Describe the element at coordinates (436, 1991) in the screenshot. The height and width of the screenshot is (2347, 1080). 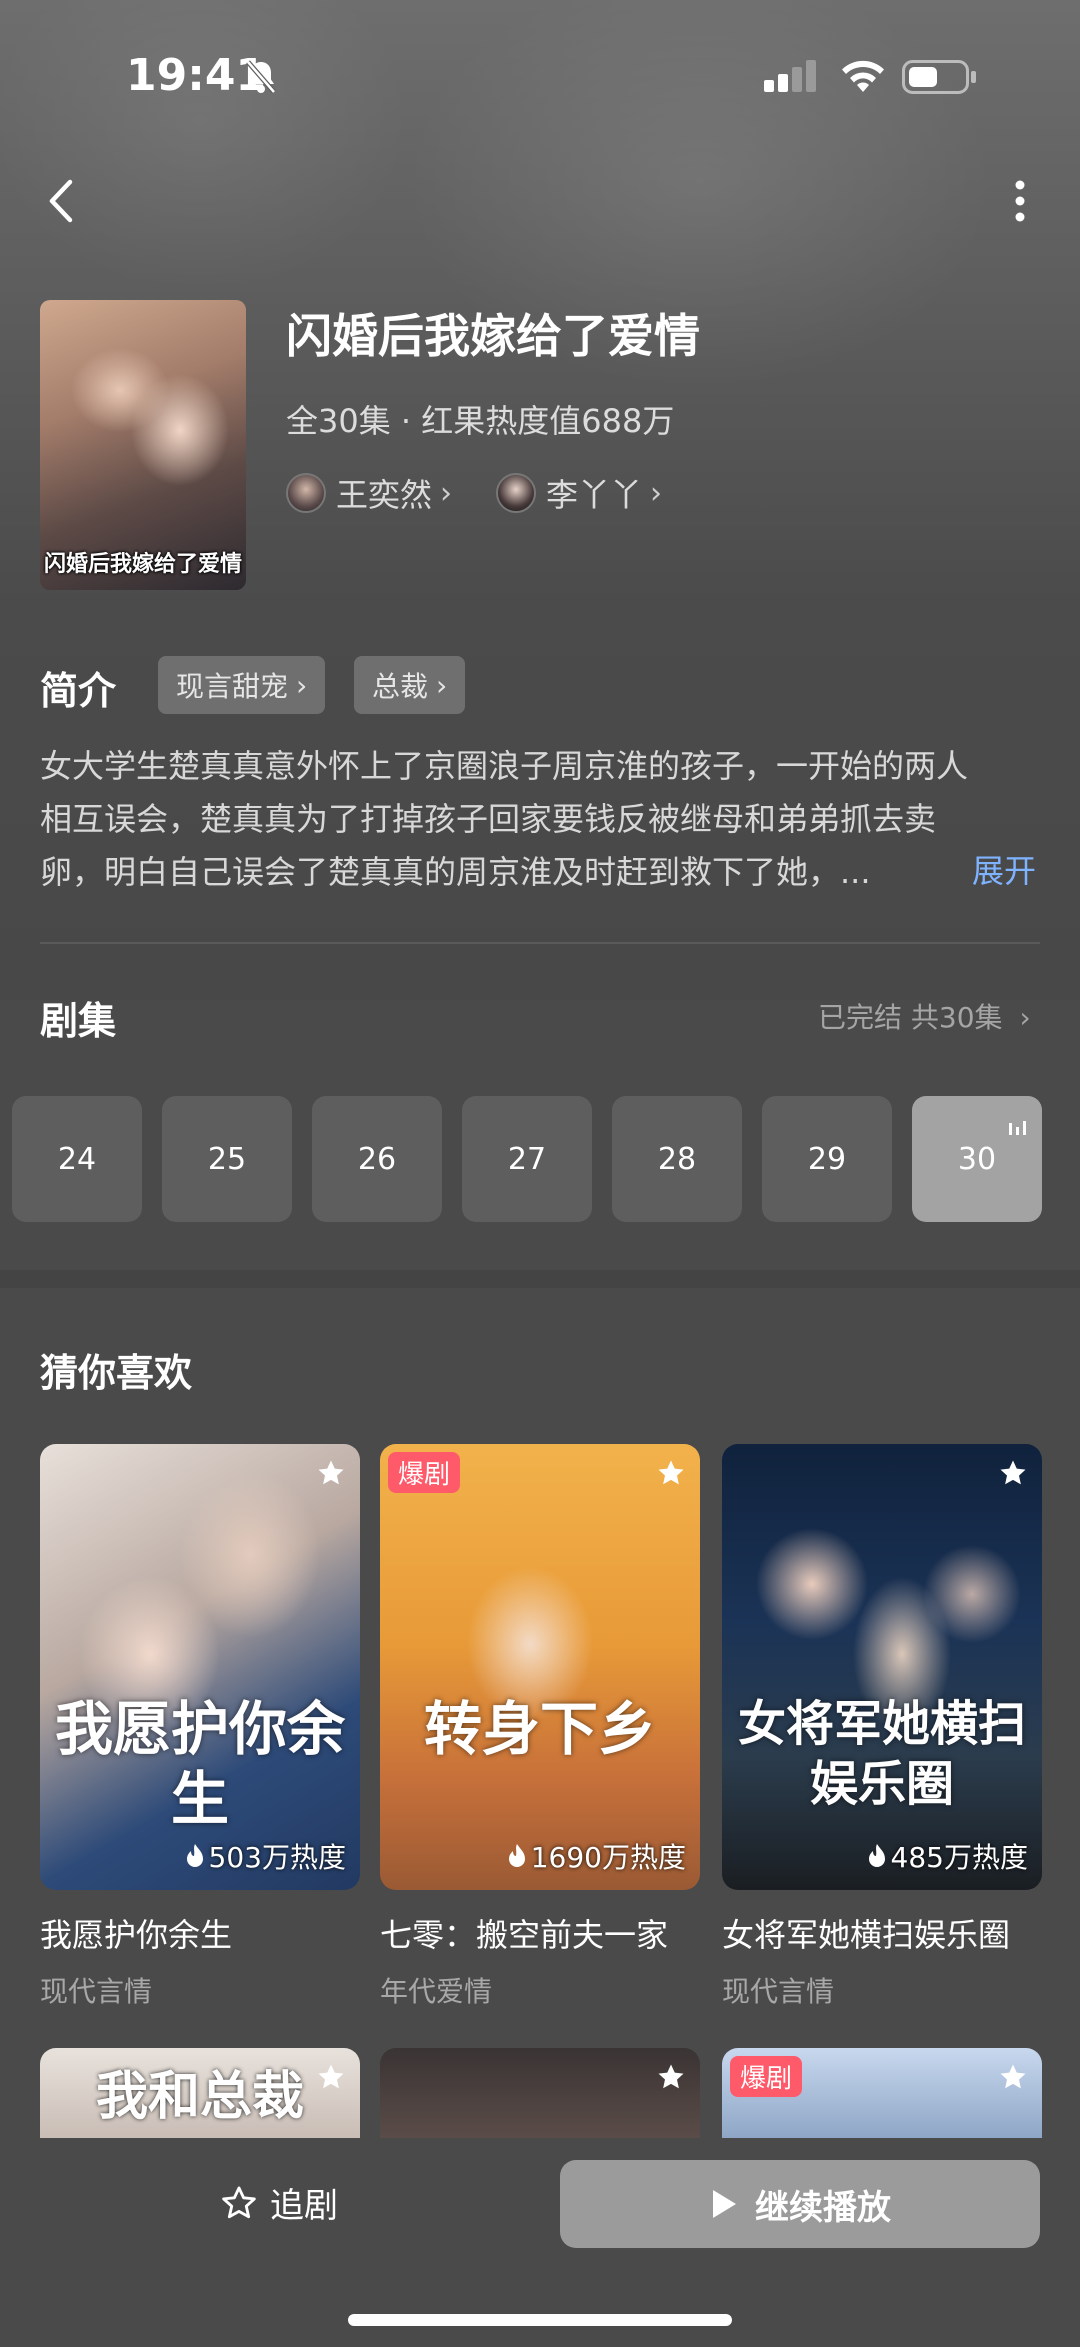
I see `card-genre: 年代爱情` at that location.